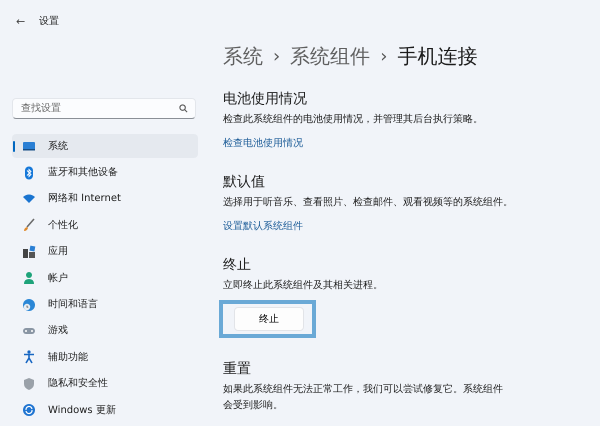 Image resolution: width=600 pixels, height=426 pixels. I want to click on breadcrumb-item: 系统, so click(243, 56).